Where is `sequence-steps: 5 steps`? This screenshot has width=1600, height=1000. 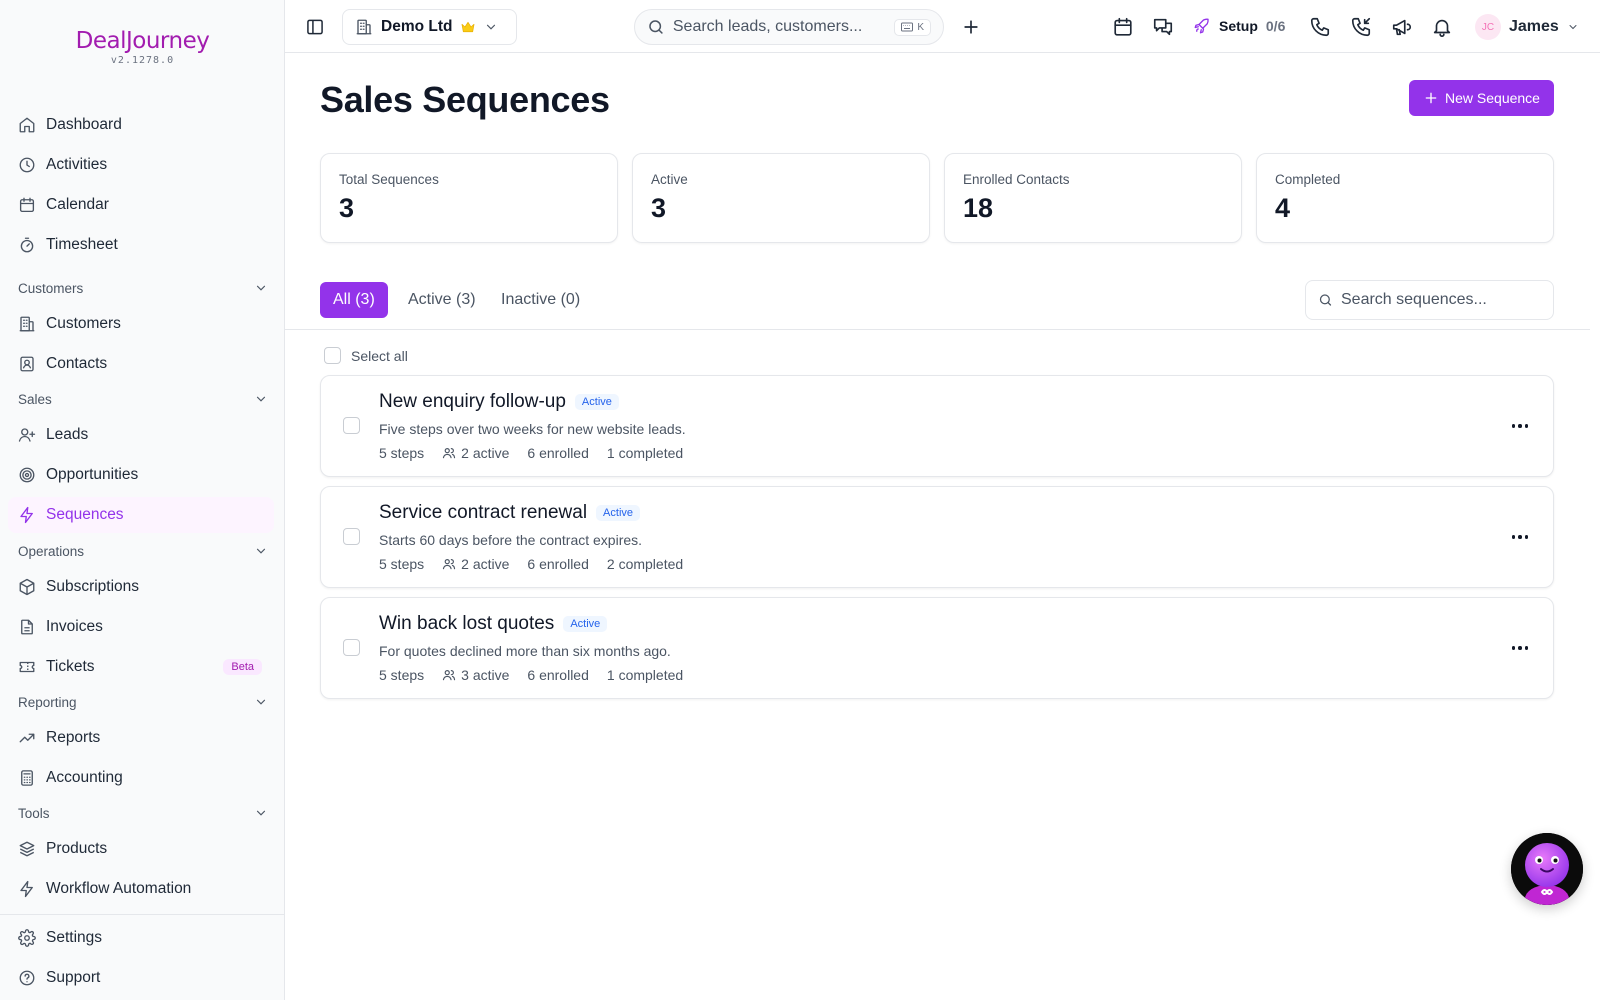 sequence-steps: 5 steps is located at coordinates (402, 564).